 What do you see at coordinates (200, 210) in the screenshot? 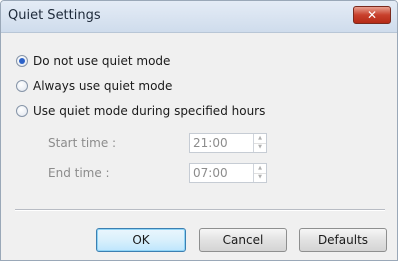
I see `separator` at bounding box center [200, 210].